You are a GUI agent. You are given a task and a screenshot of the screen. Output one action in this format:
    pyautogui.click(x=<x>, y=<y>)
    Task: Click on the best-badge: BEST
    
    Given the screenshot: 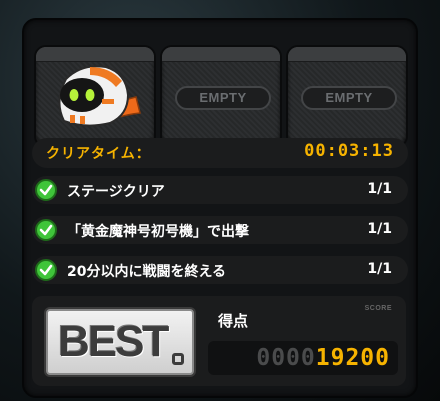 What is the action you would take?
    pyautogui.click(x=120, y=342)
    